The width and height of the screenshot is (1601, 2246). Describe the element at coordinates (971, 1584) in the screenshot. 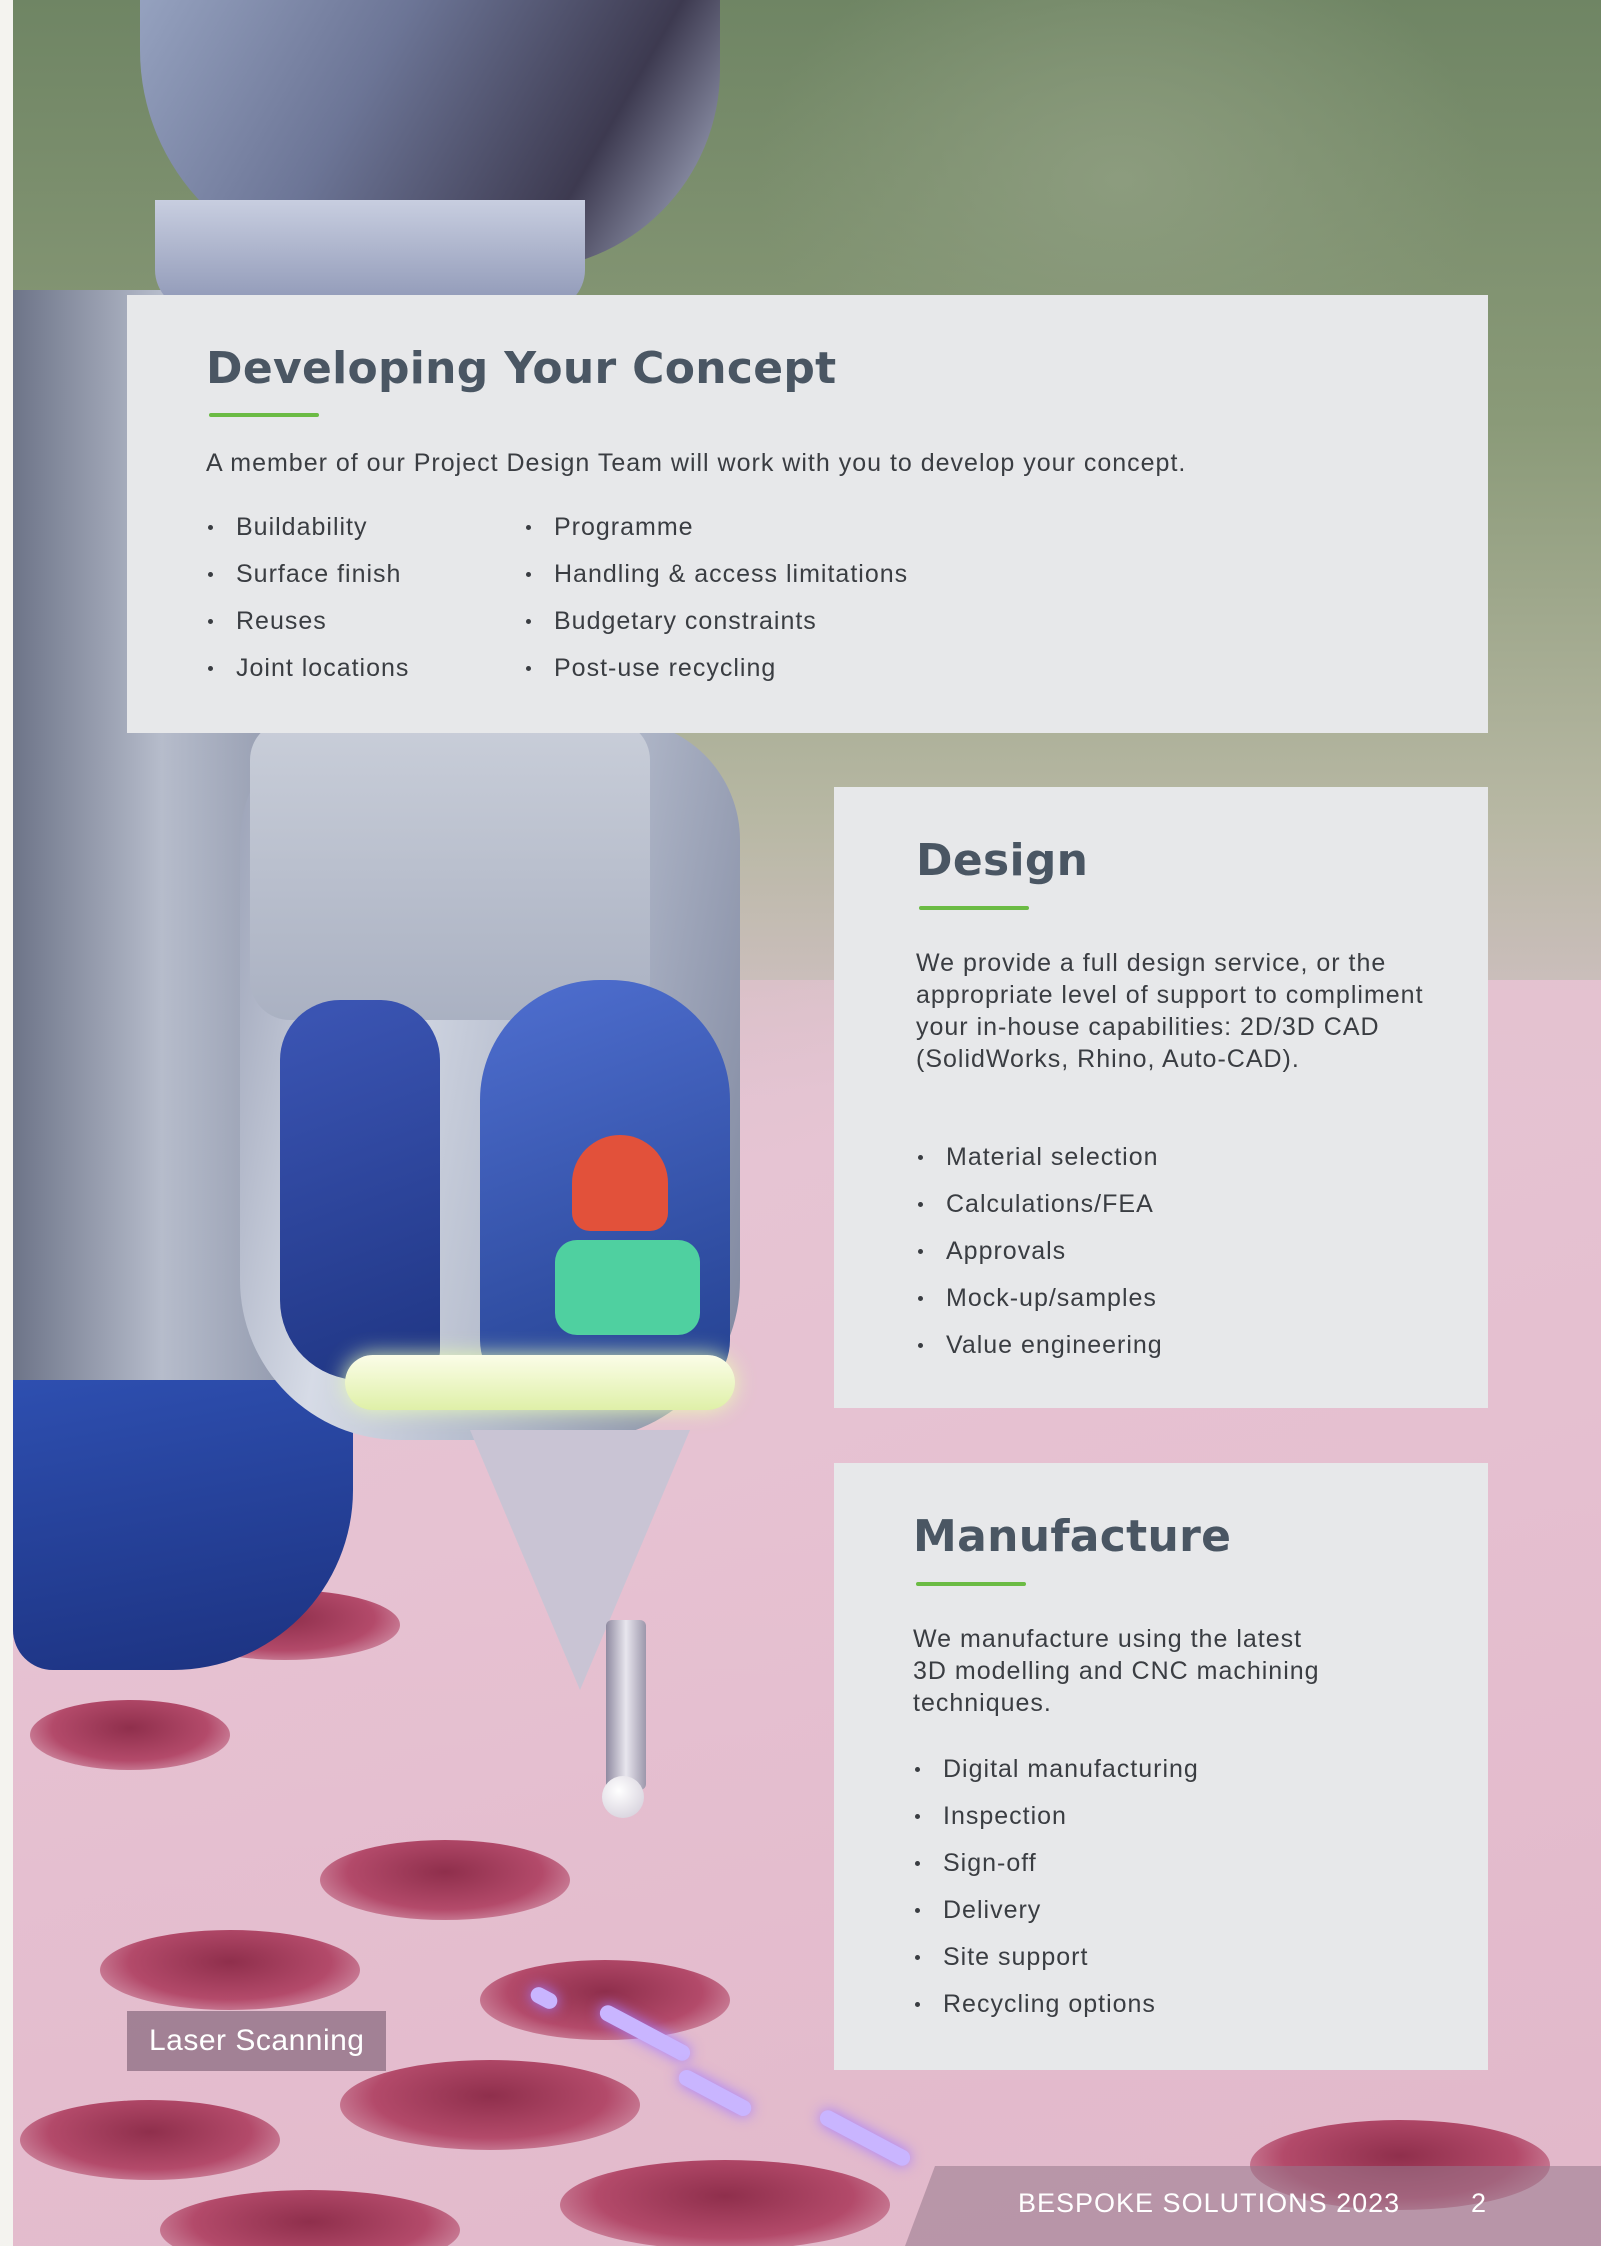

I see `manufacture-title-underline` at that location.